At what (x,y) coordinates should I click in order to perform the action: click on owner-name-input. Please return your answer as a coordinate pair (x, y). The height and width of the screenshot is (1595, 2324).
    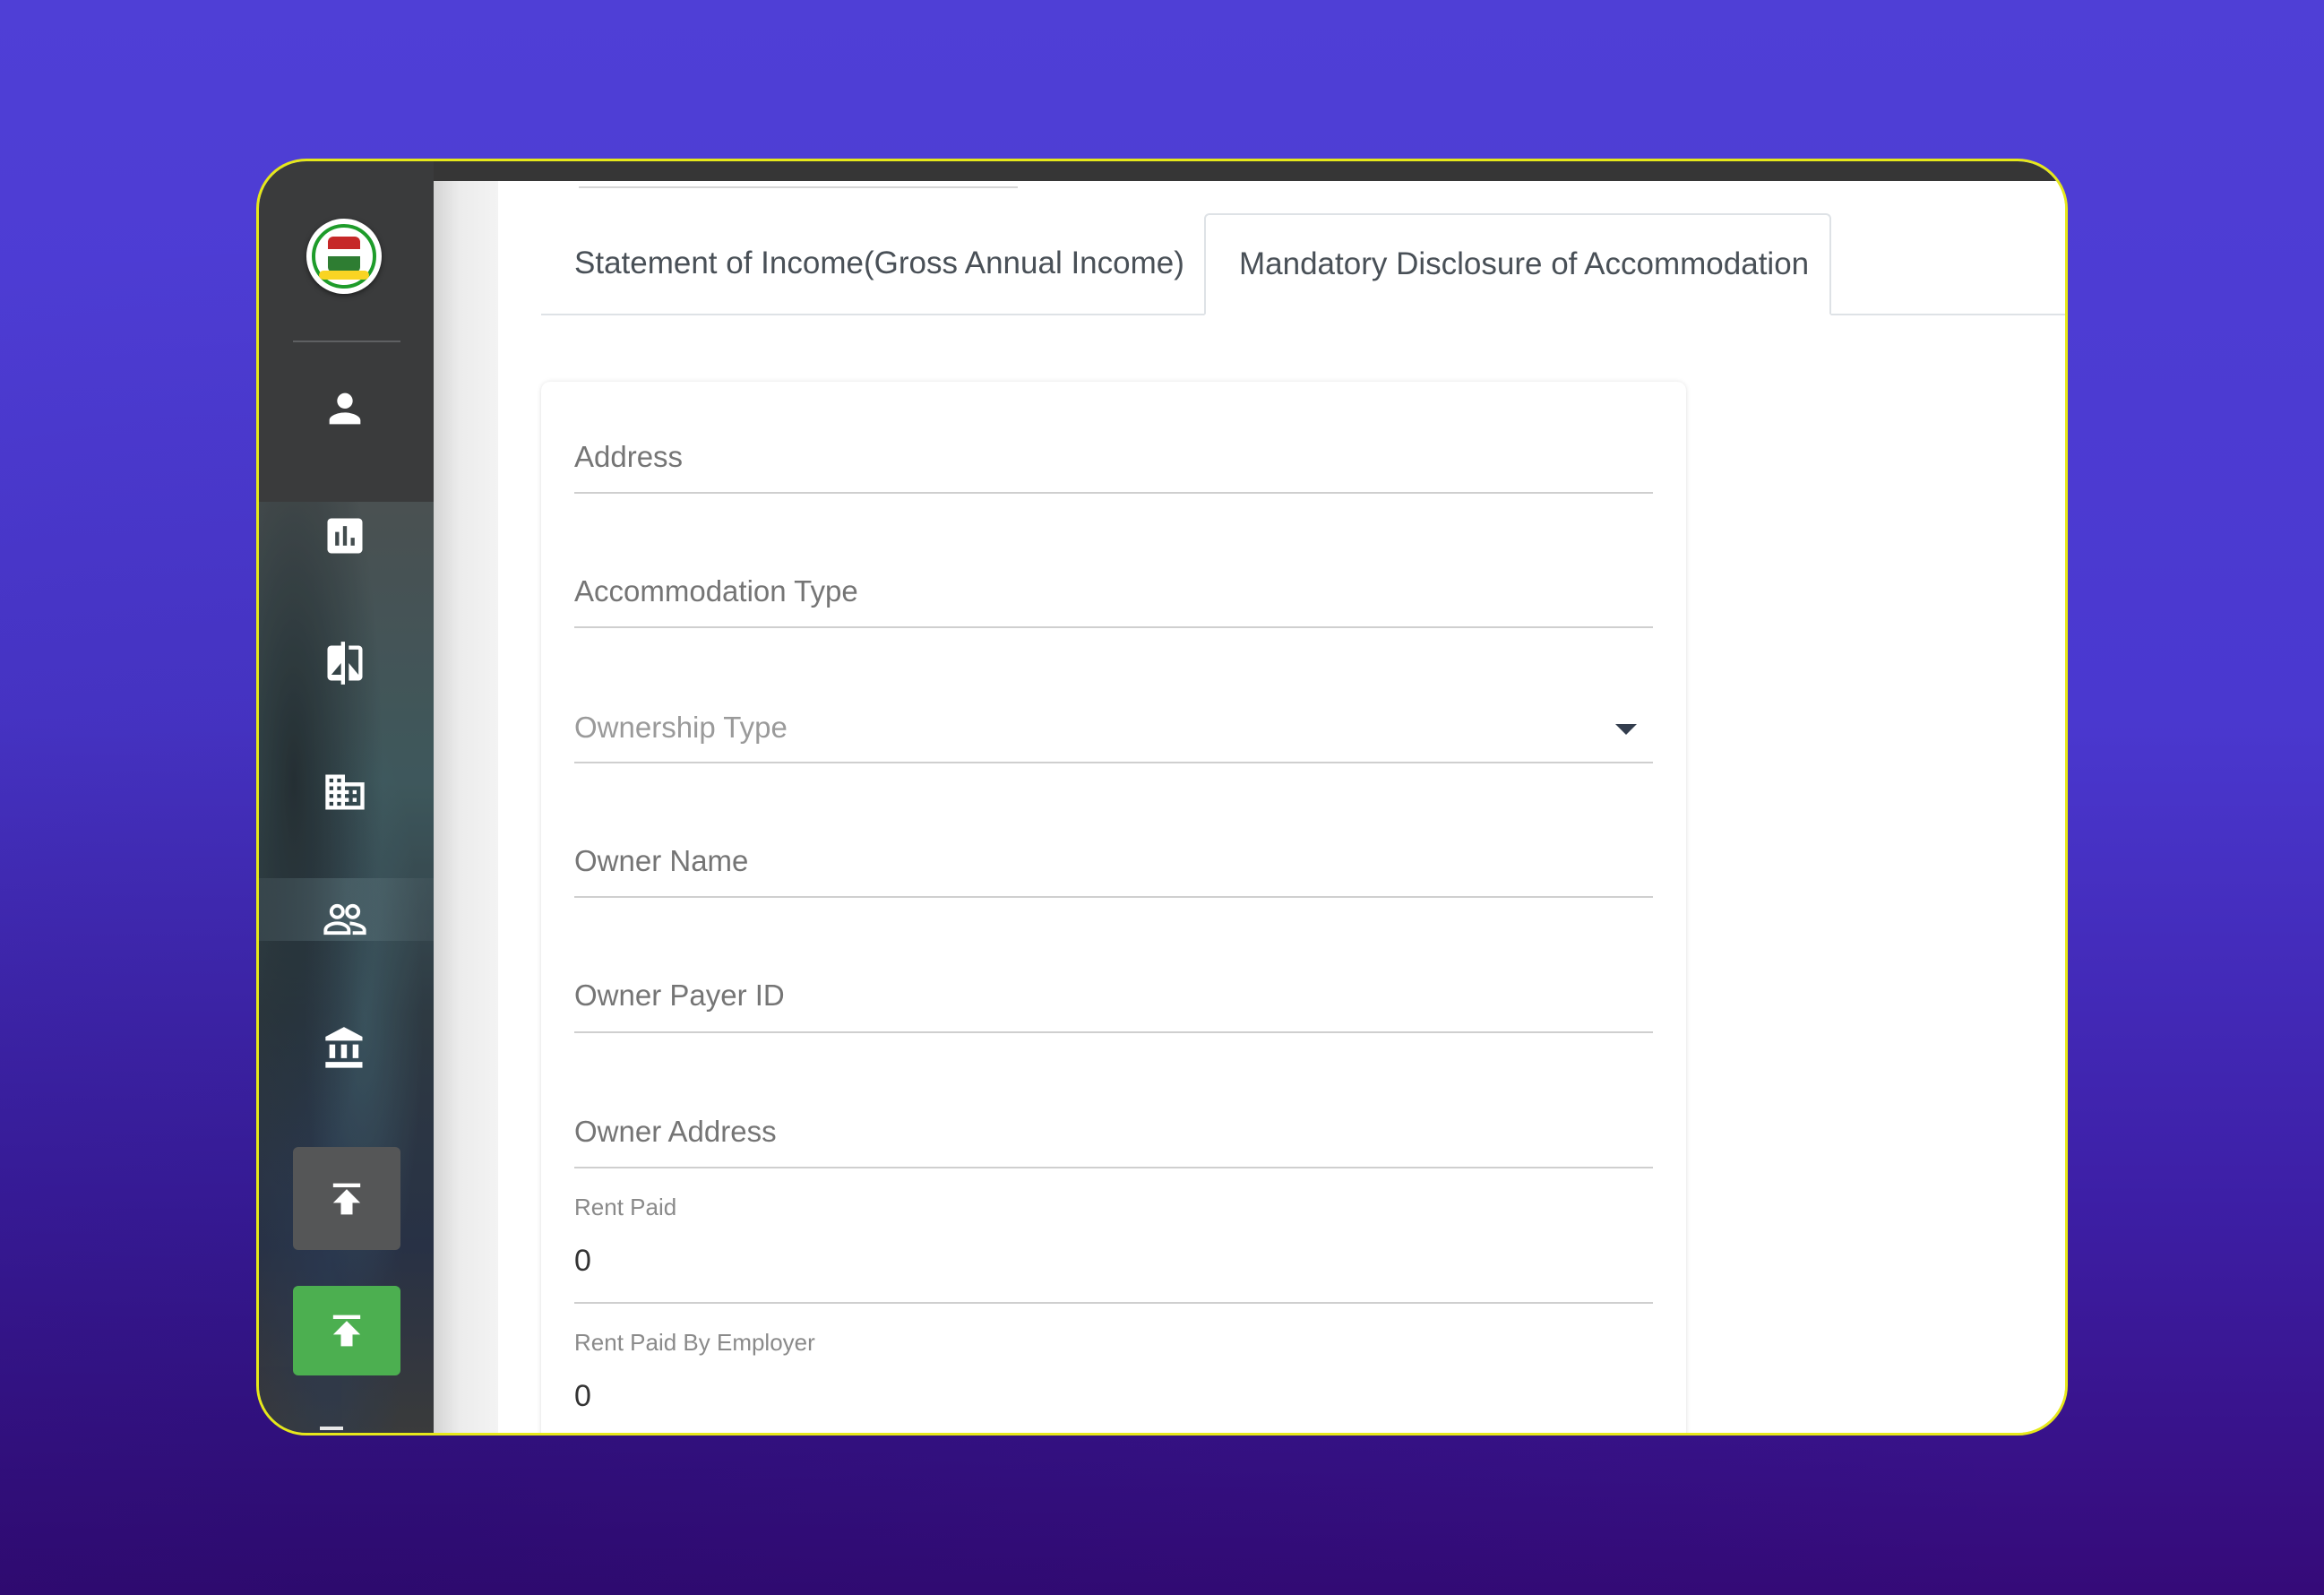
    Looking at the image, I should click on (1113, 861).